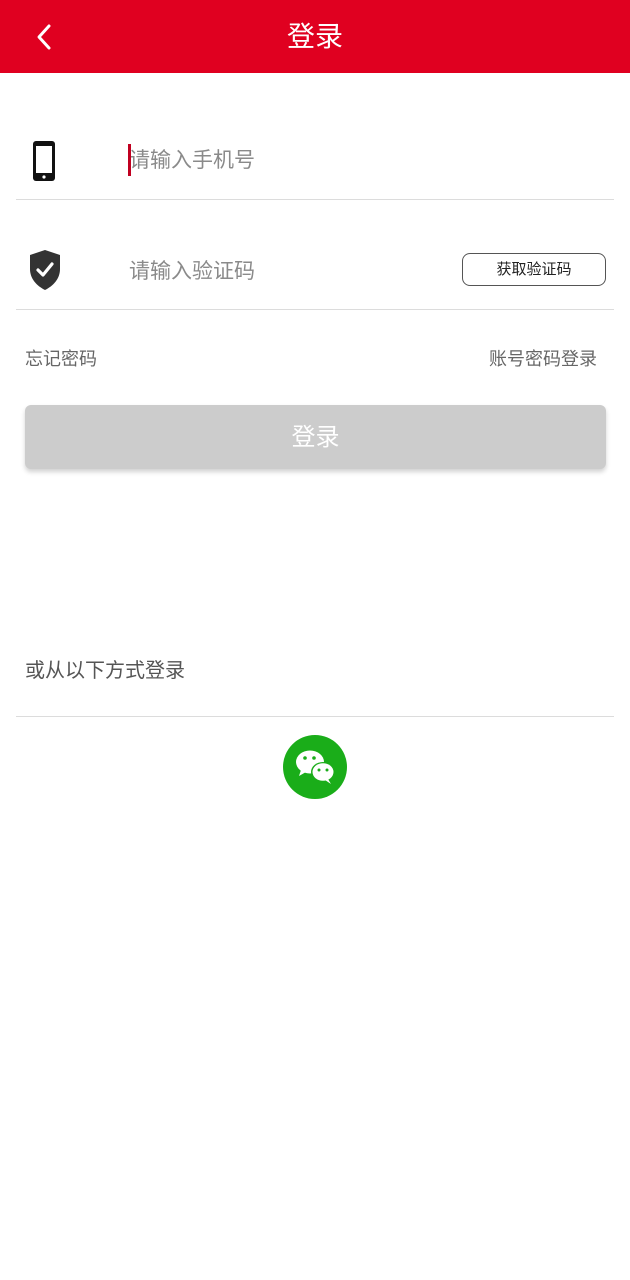 This screenshot has width=630, height=1280. I want to click on wechat-login-button, so click(315, 767).